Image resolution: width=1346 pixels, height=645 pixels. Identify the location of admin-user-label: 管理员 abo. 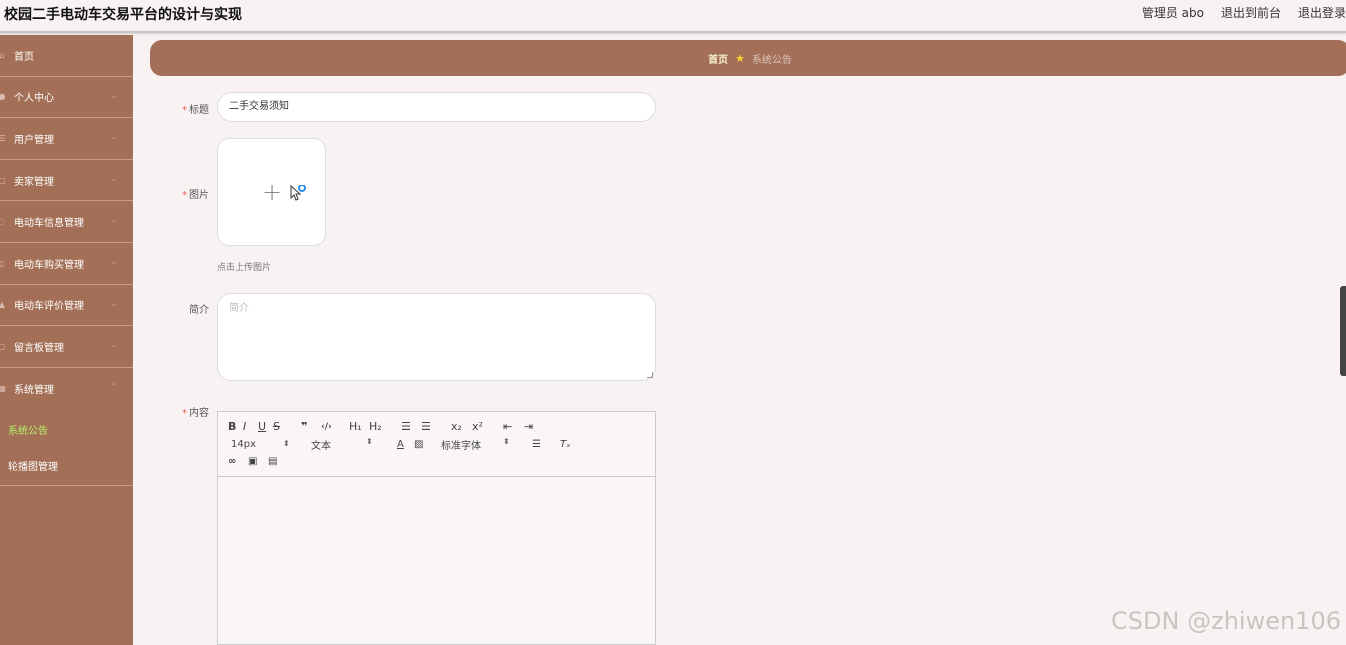
(1173, 12).